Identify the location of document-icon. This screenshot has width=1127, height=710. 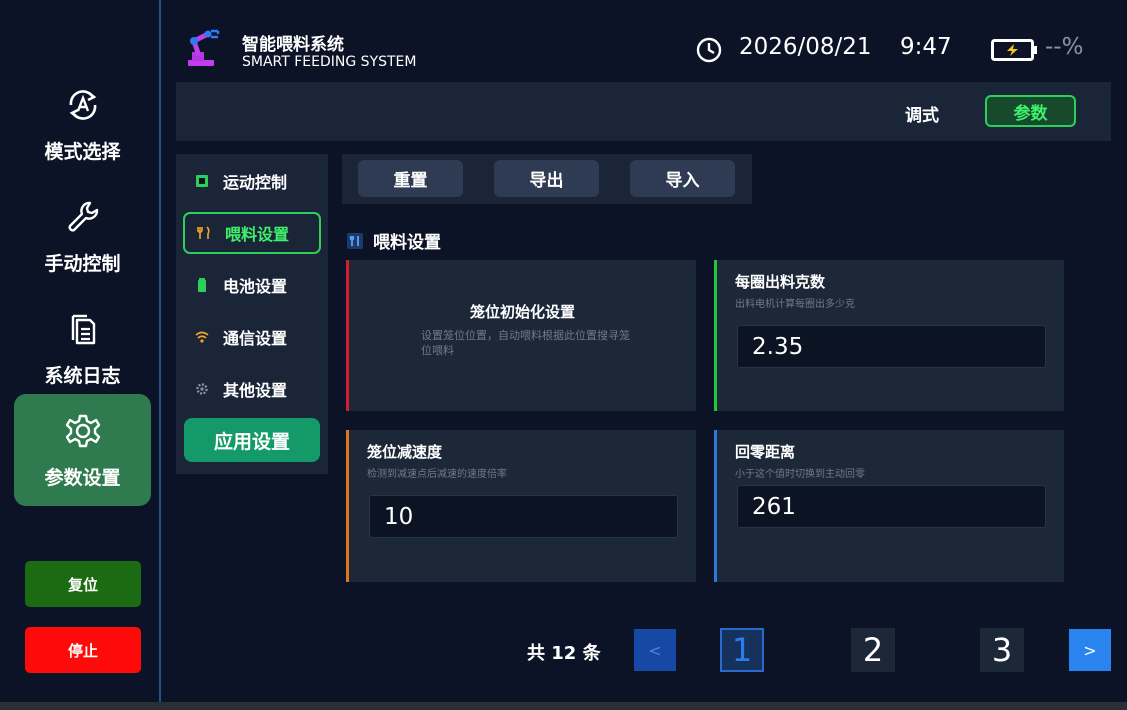
(83, 329).